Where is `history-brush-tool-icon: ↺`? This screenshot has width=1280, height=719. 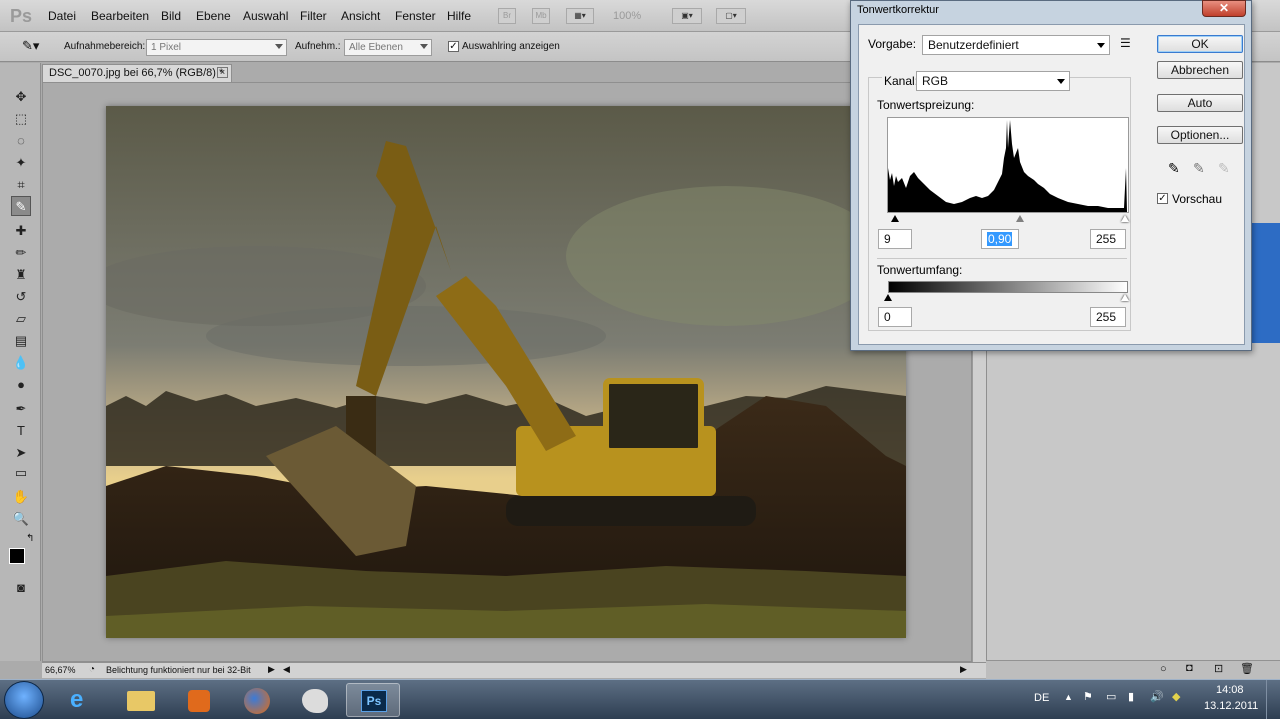 history-brush-tool-icon: ↺ is located at coordinates (21, 297).